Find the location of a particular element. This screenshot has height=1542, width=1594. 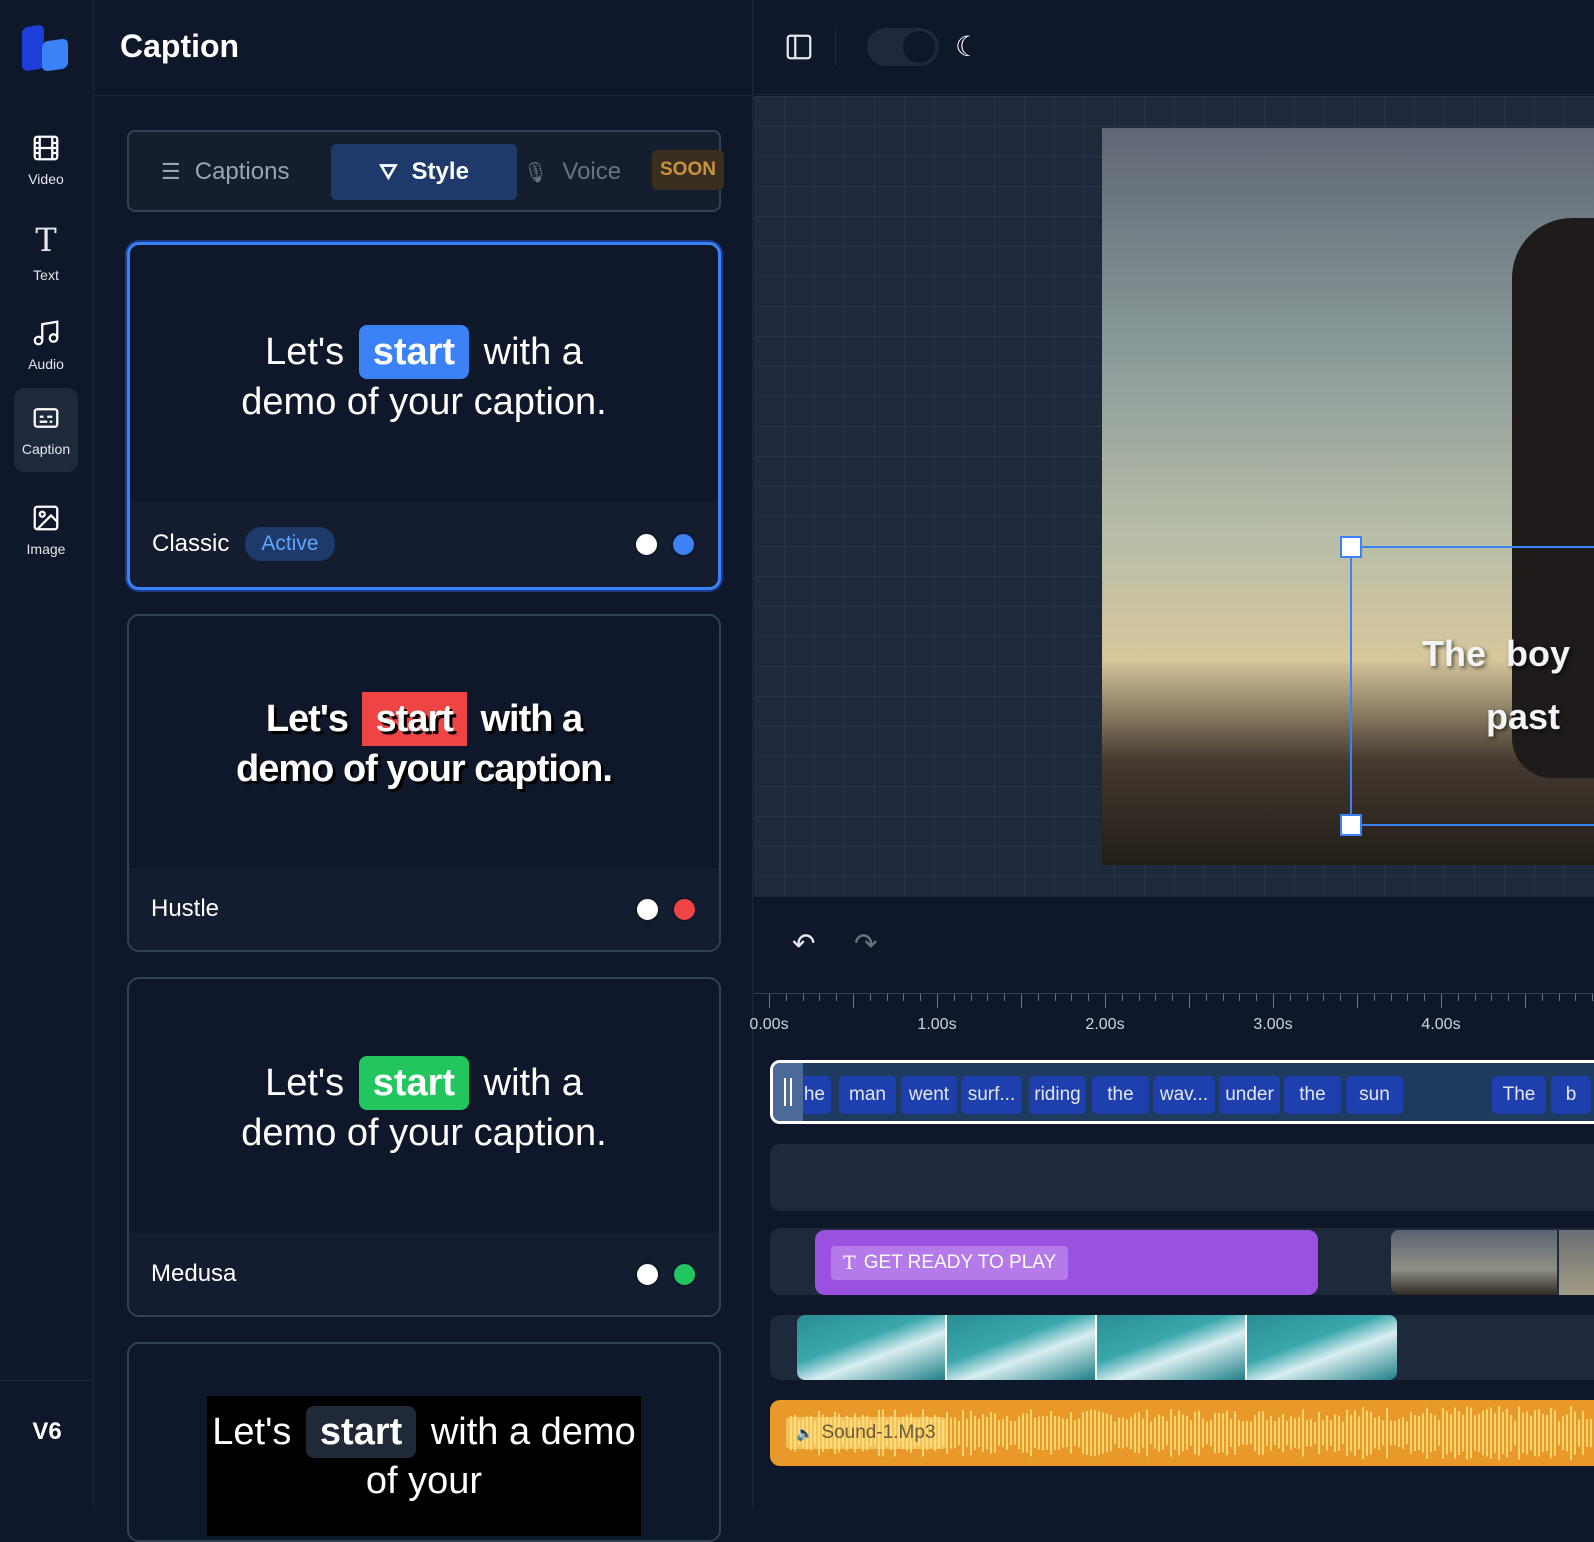

theme-toggle is located at coordinates (903, 47).